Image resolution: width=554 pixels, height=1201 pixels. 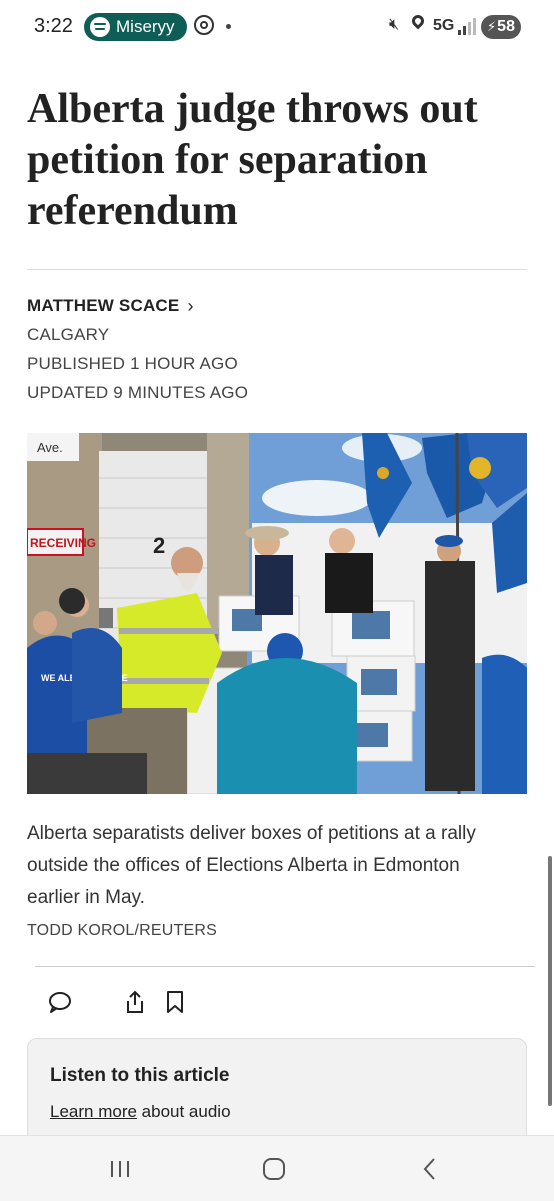 What do you see at coordinates (140, 1075) in the screenshot?
I see `listen-title: Listen to this article` at bounding box center [140, 1075].